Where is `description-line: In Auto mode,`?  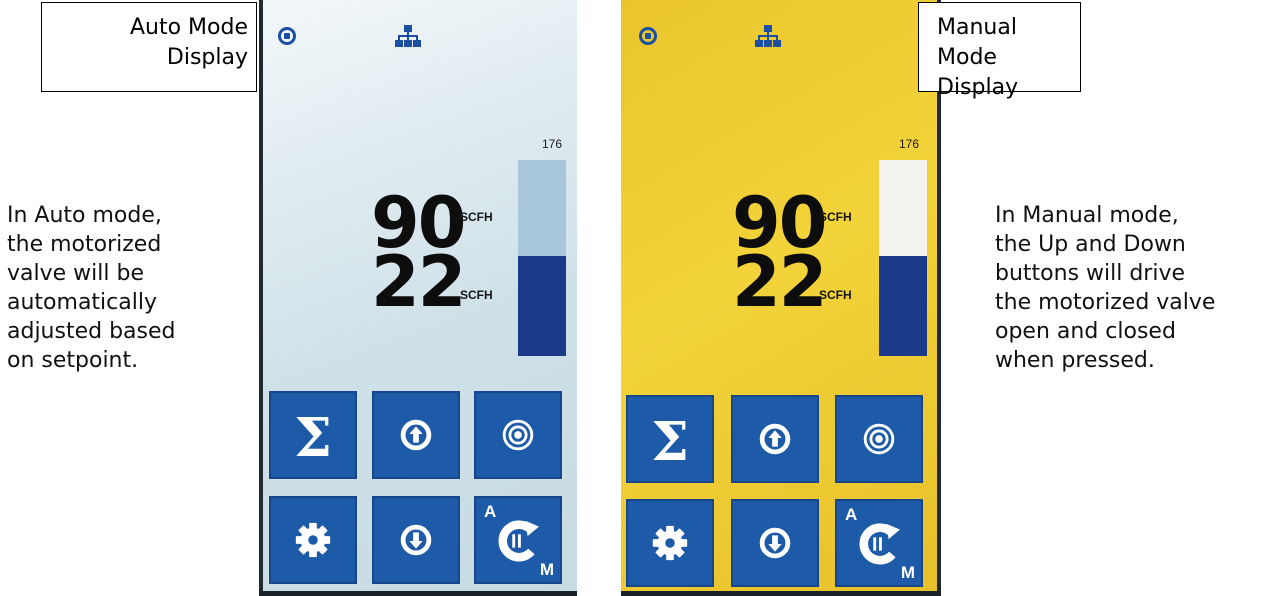
description-line: In Auto mode, is located at coordinates (84, 215).